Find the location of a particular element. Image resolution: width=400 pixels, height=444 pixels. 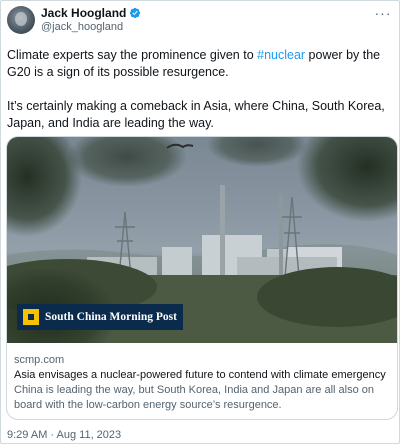

author-name: Jack Hoogland is located at coordinates (83, 13).